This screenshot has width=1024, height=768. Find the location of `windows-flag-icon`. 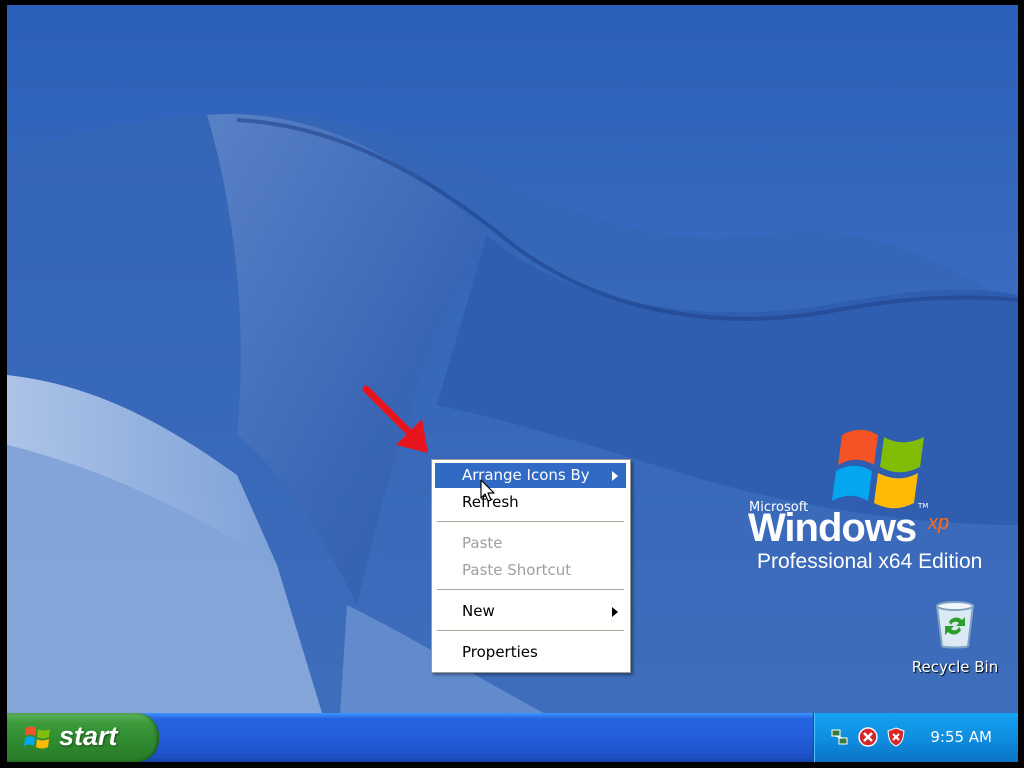

windows-flag-icon is located at coordinates (37, 737).